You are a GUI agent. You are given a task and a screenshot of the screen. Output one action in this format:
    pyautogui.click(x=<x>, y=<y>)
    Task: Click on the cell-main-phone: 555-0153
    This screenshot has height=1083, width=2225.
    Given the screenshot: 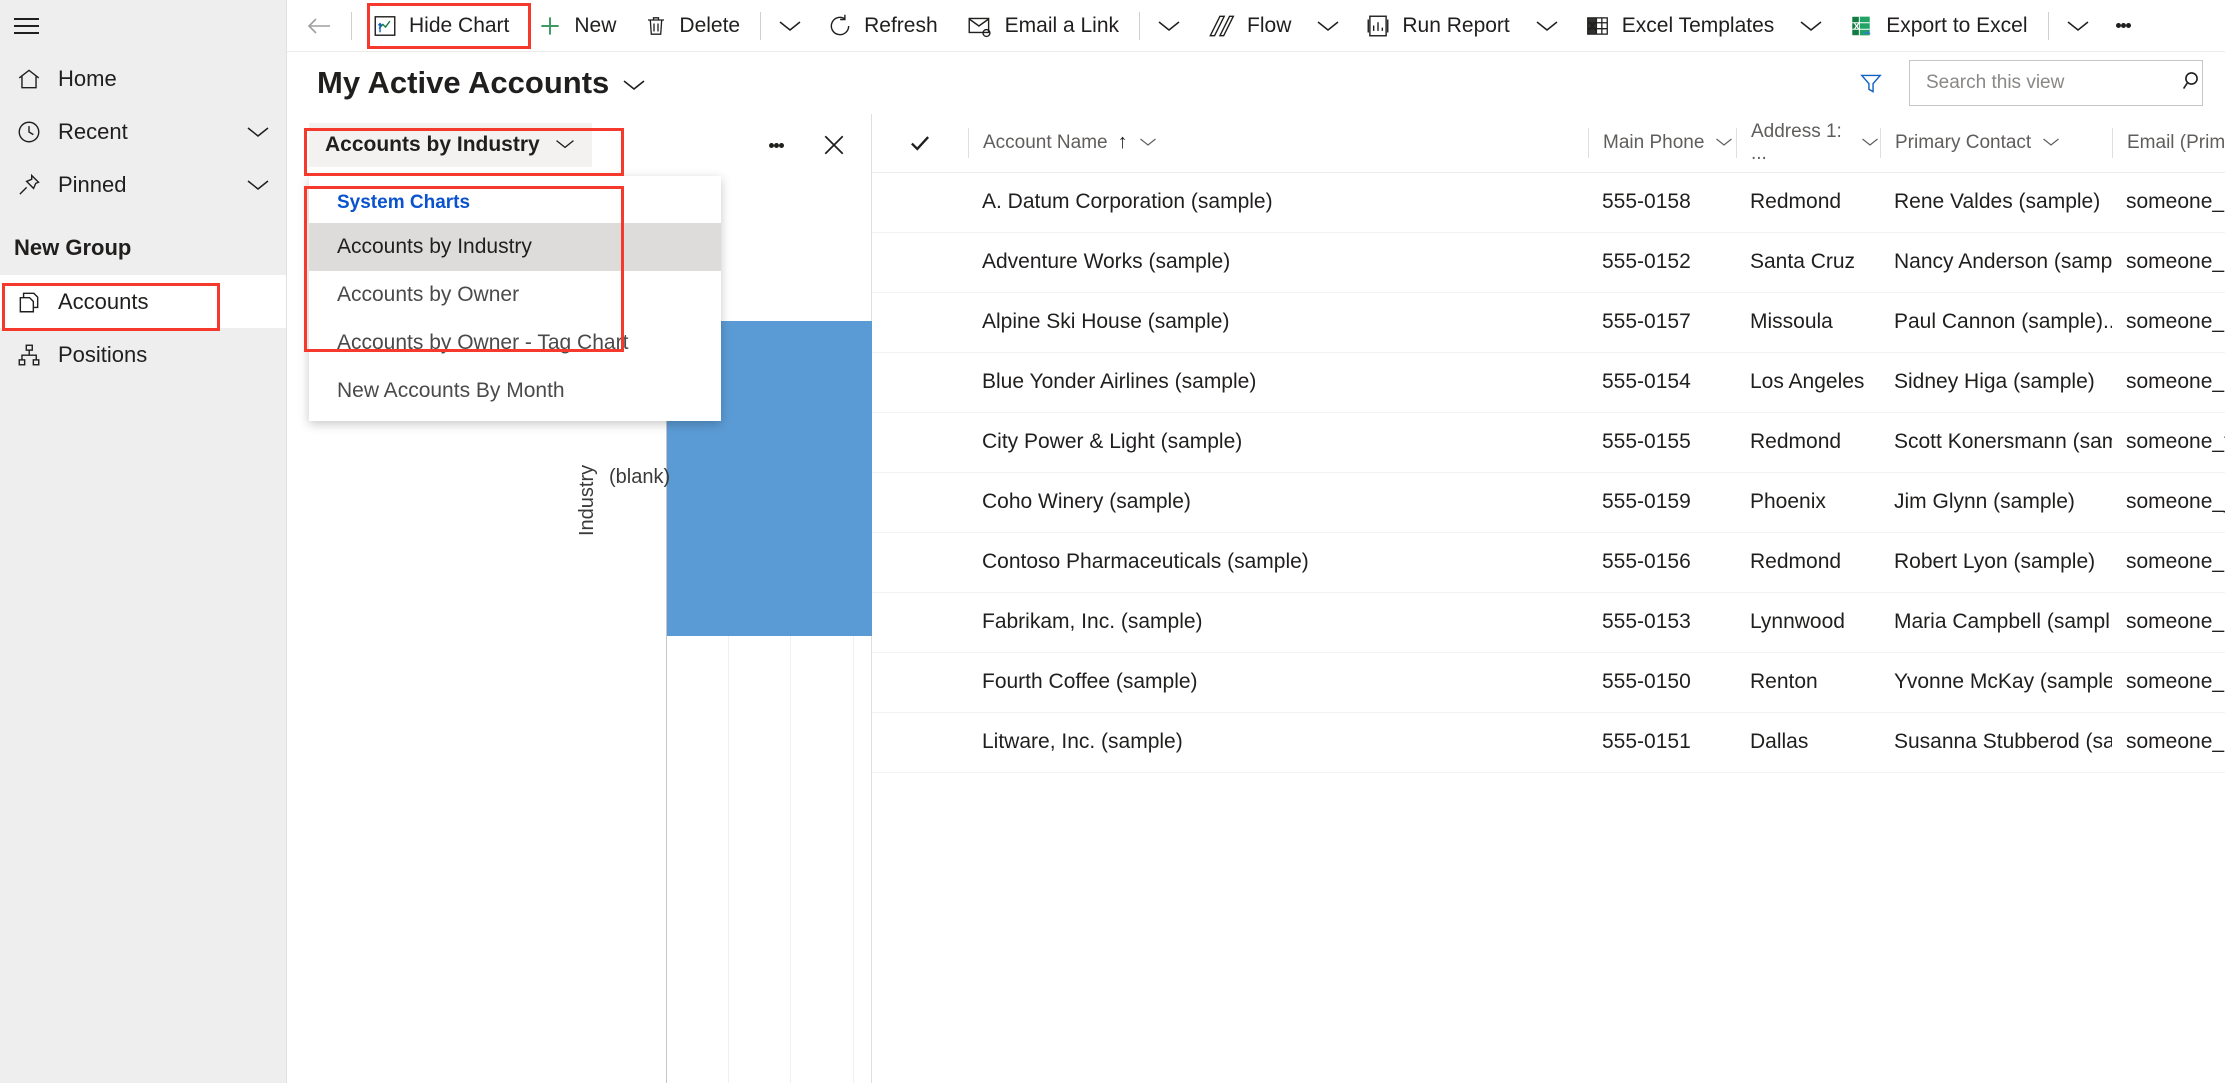 What is the action you would take?
    pyautogui.click(x=1662, y=622)
    